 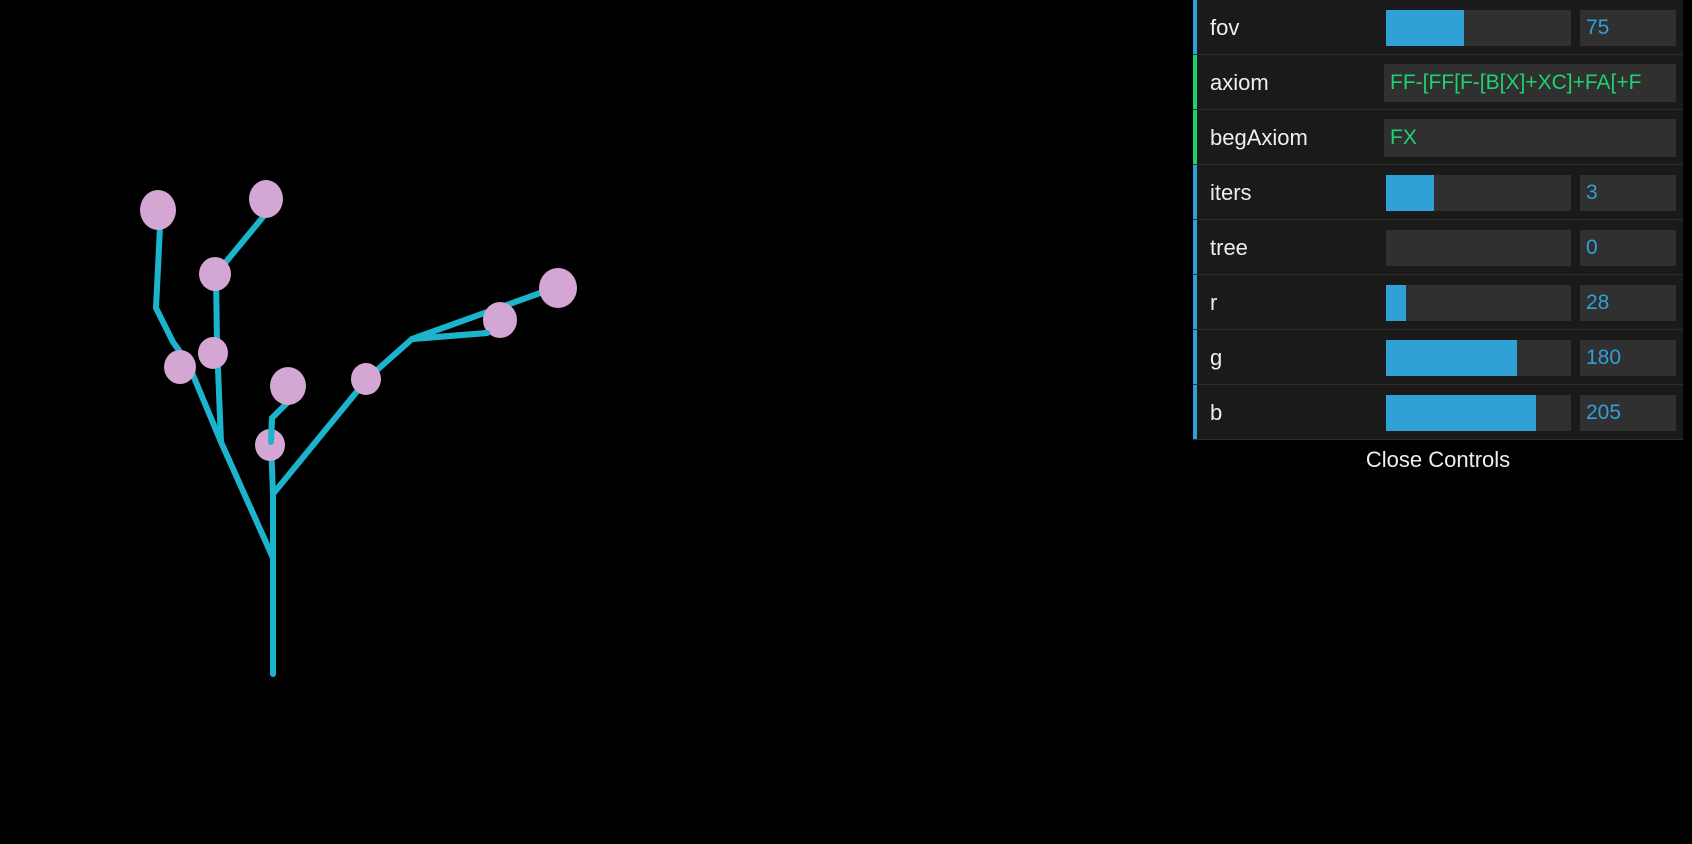 I want to click on control-label: fov, so click(x=1225, y=27).